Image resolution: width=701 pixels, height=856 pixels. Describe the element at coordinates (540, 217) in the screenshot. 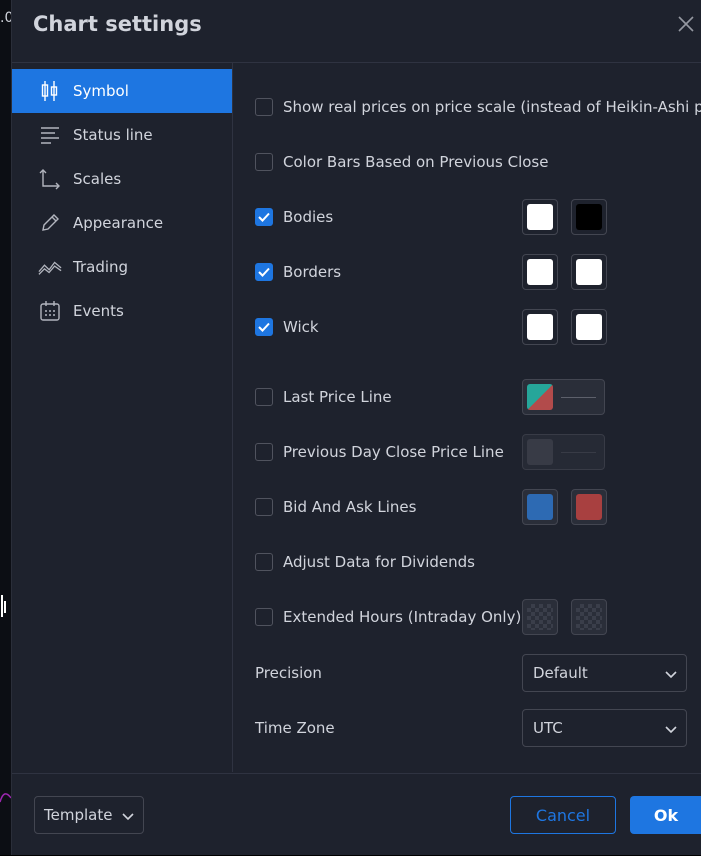

I see `bodies-up-color-swatch` at that location.